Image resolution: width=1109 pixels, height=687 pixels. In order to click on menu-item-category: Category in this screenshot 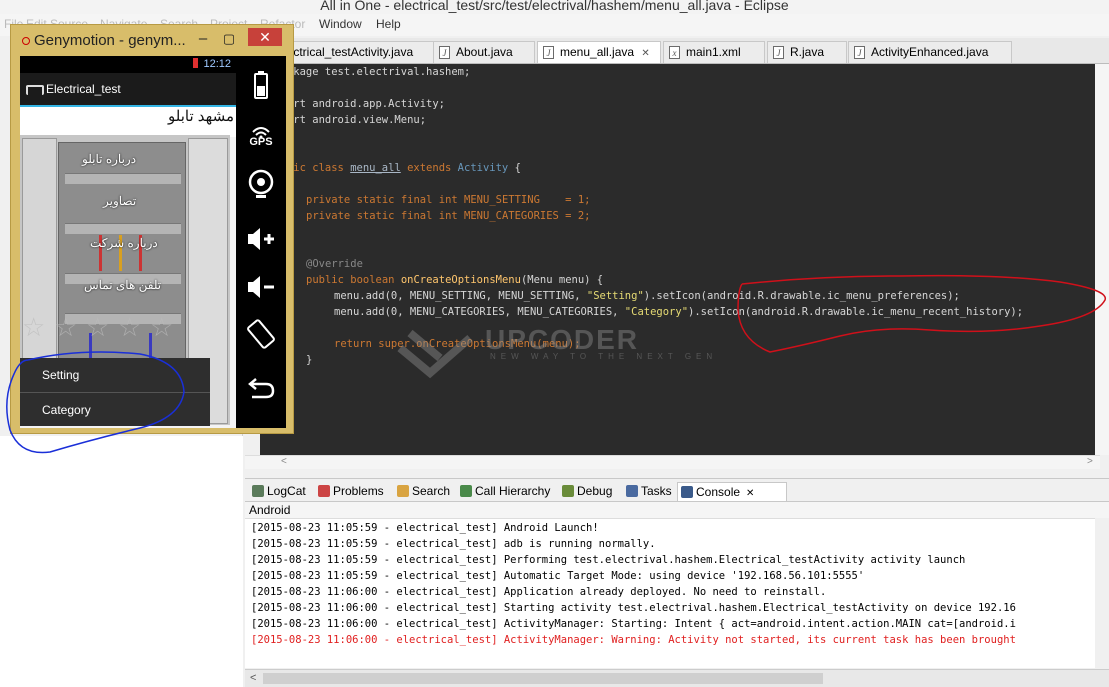, I will do `click(115, 409)`.